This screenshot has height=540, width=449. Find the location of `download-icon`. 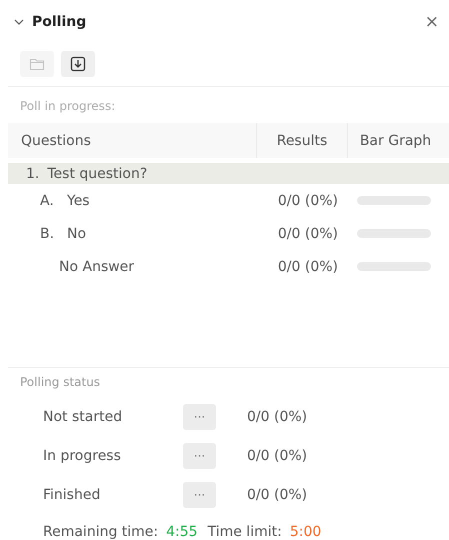

download-icon is located at coordinates (78, 64).